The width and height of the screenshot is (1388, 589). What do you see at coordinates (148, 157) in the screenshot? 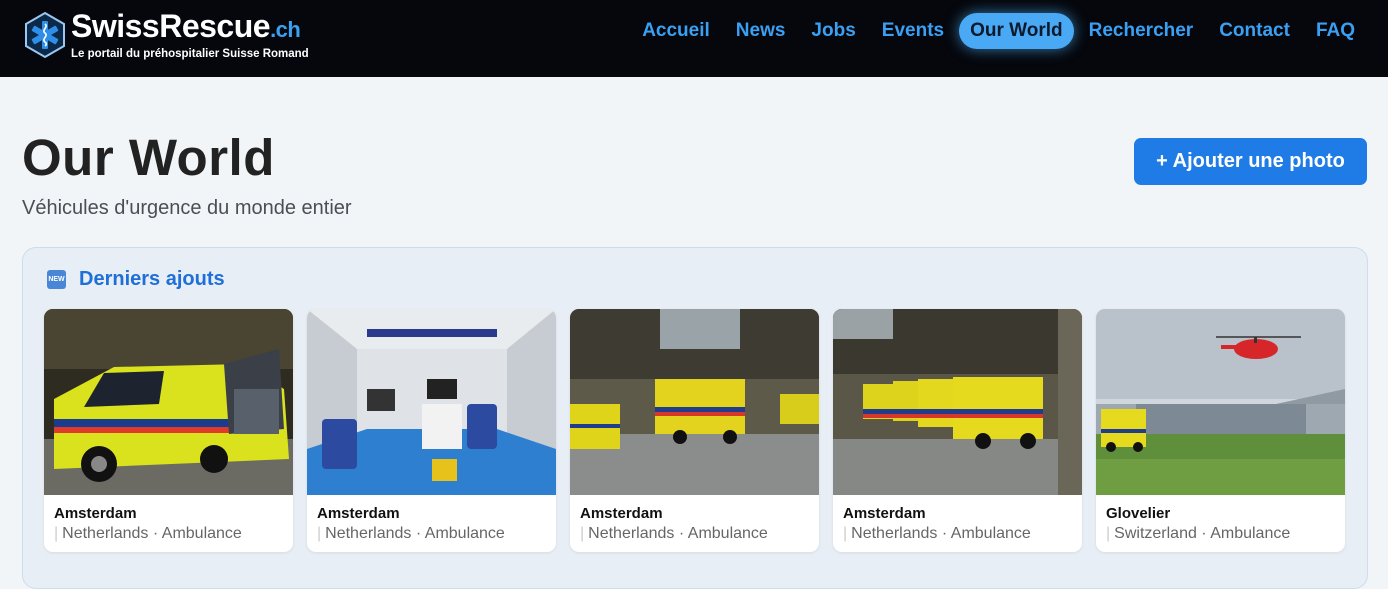
I see `page-title: Our World` at bounding box center [148, 157].